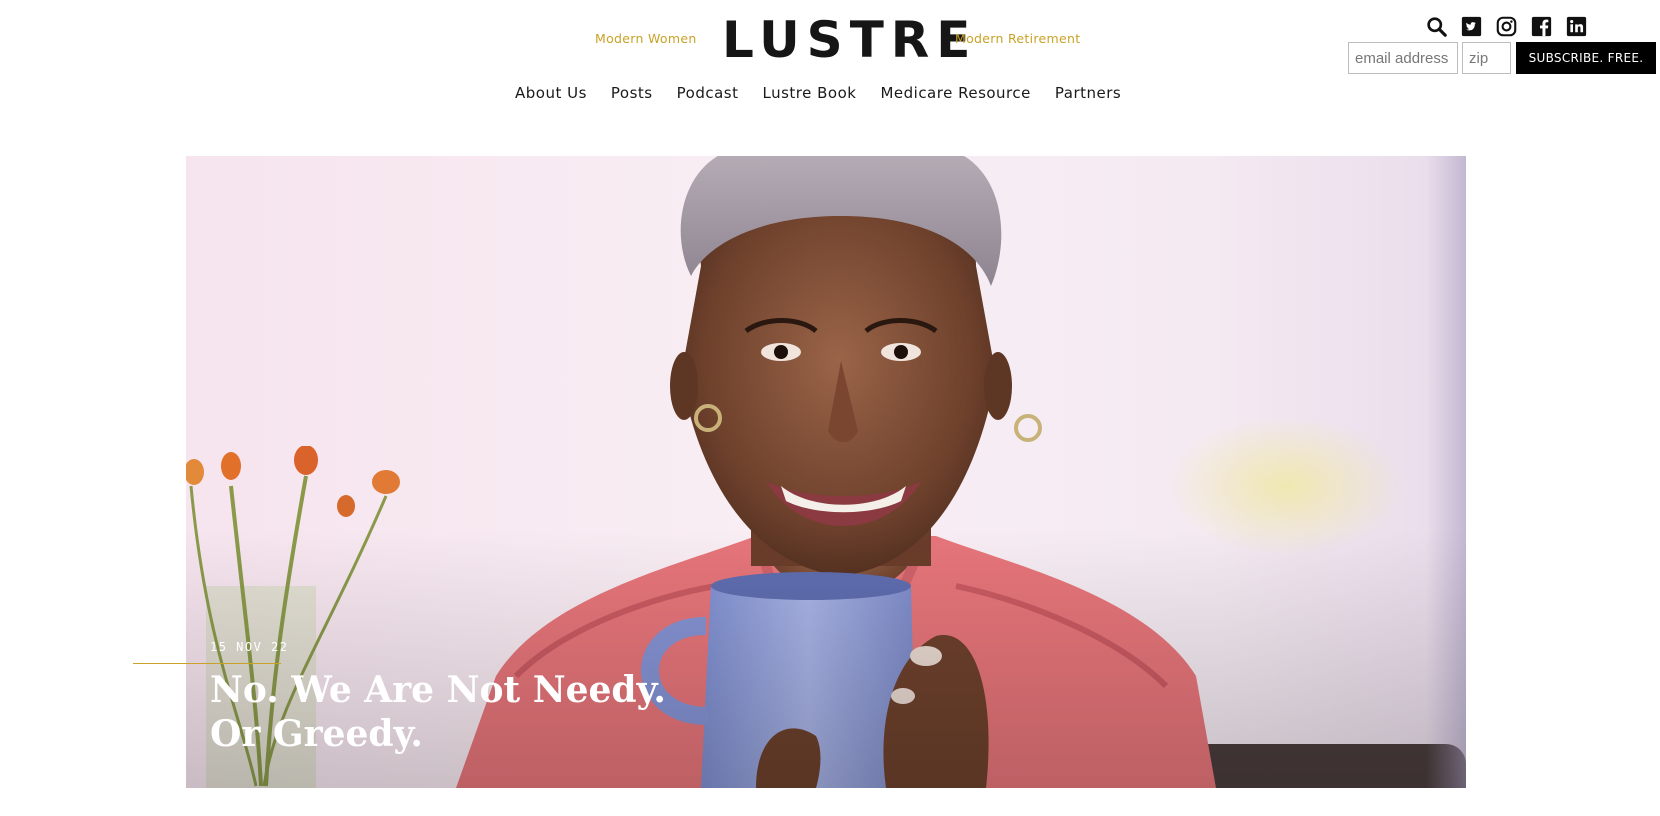 This screenshot has width=1660, height=816. What do you see at coordinates (849, 40) in the screenshot?
I see `site-logo: LUSTRE` at bounding box center [849, 40].